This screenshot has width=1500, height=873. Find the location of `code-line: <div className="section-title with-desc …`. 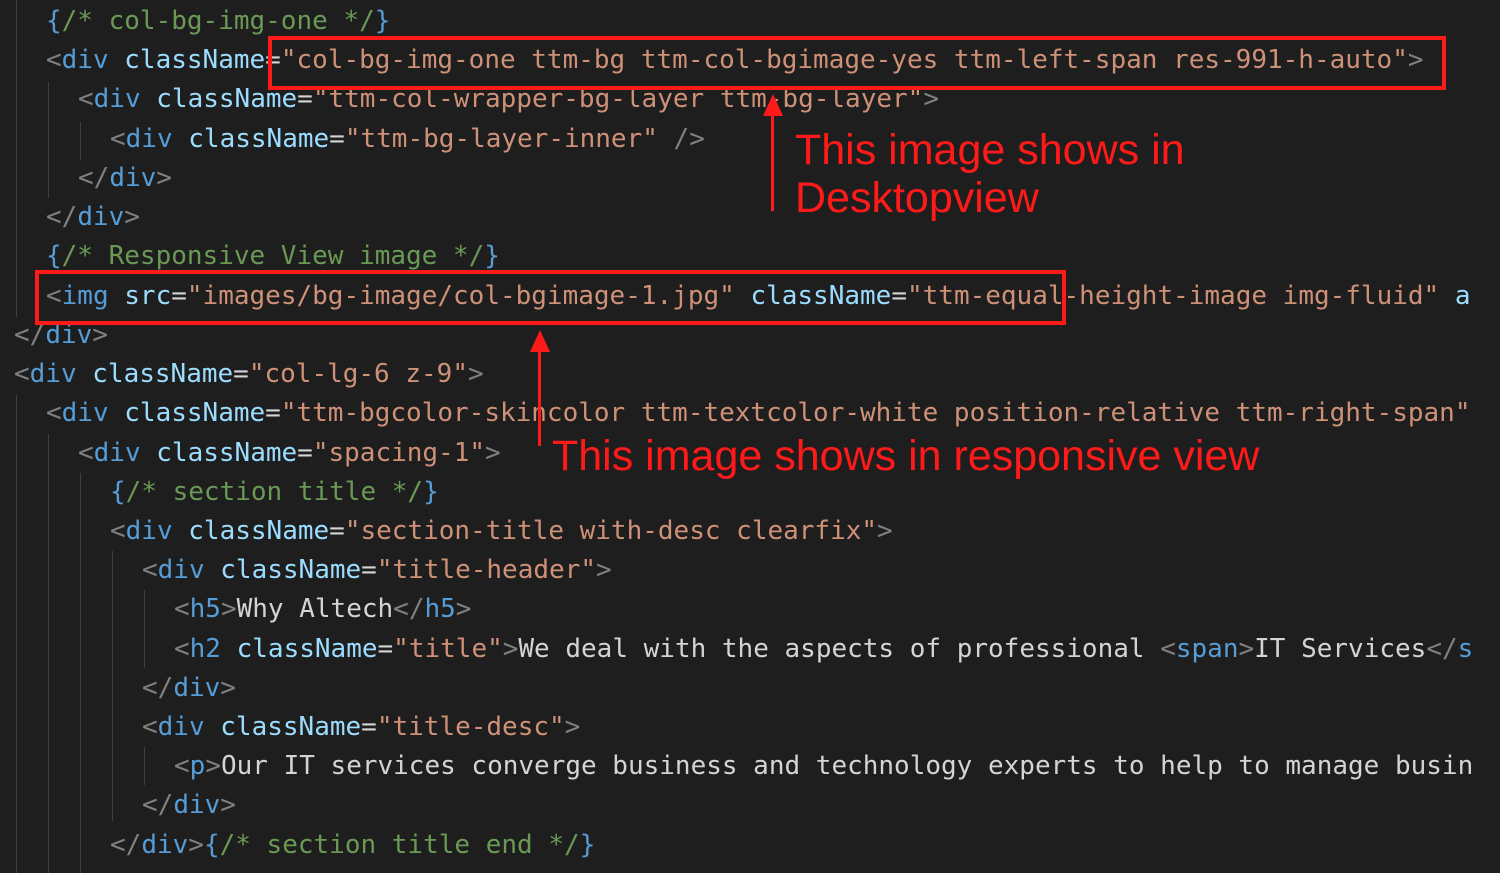

code-line: <div className="section-title with-desc … is located at coordinates (501, 531).